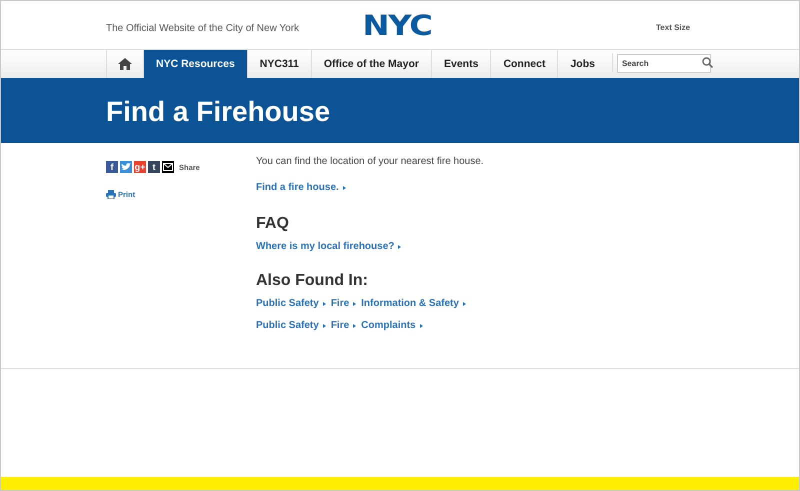  I want to click on intro-text: You can find the location of your nearest fire house., so click(370, 161).